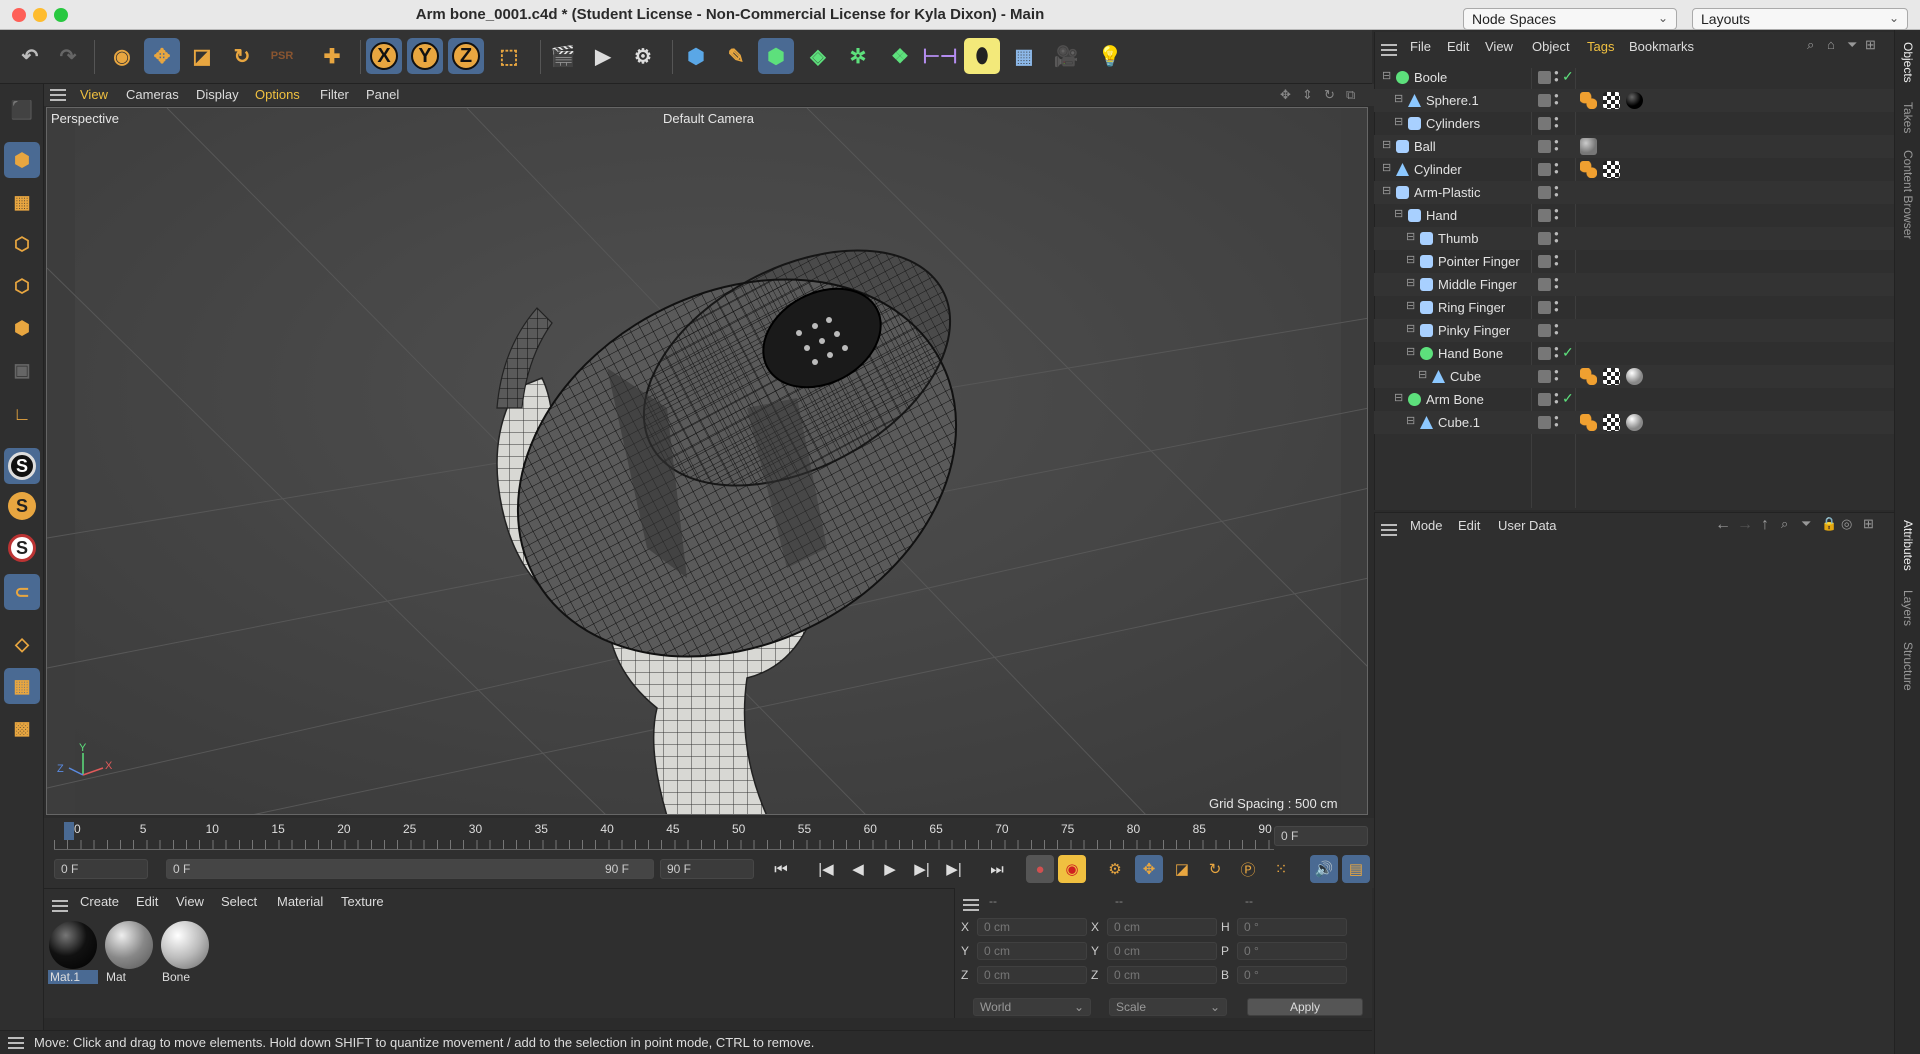 The image size is (1920, 1054). I want to click on y-axis-icon: Y, so click(425, 56).